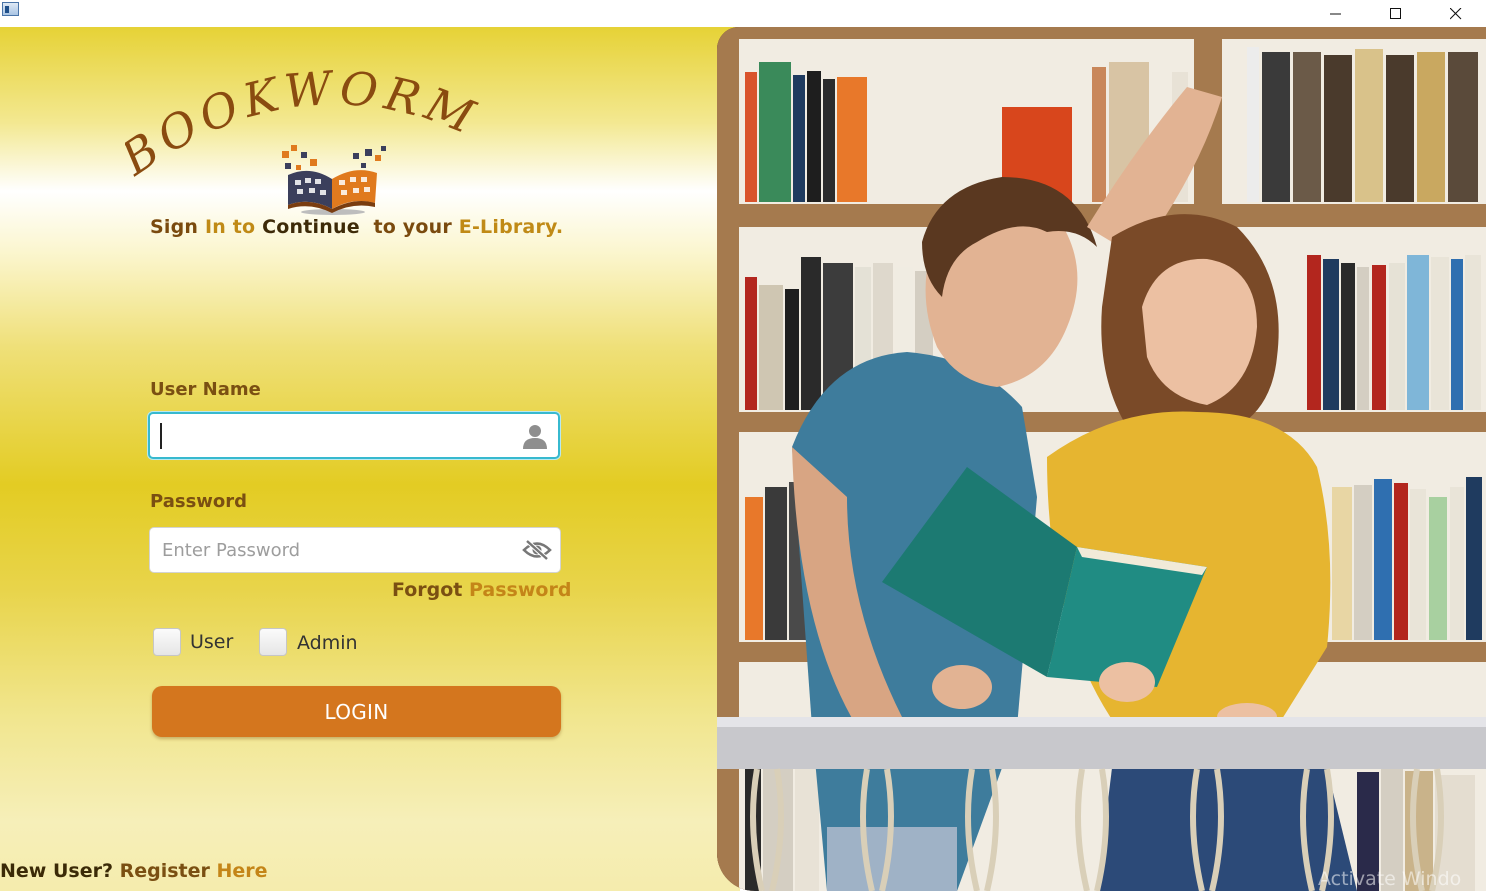 The height and width of the screenshot is (891, 1486). What do you see at coordinates (242, 871) in the screenshot?
I see `register-here-link: Here` at bounding box center [242, 871].